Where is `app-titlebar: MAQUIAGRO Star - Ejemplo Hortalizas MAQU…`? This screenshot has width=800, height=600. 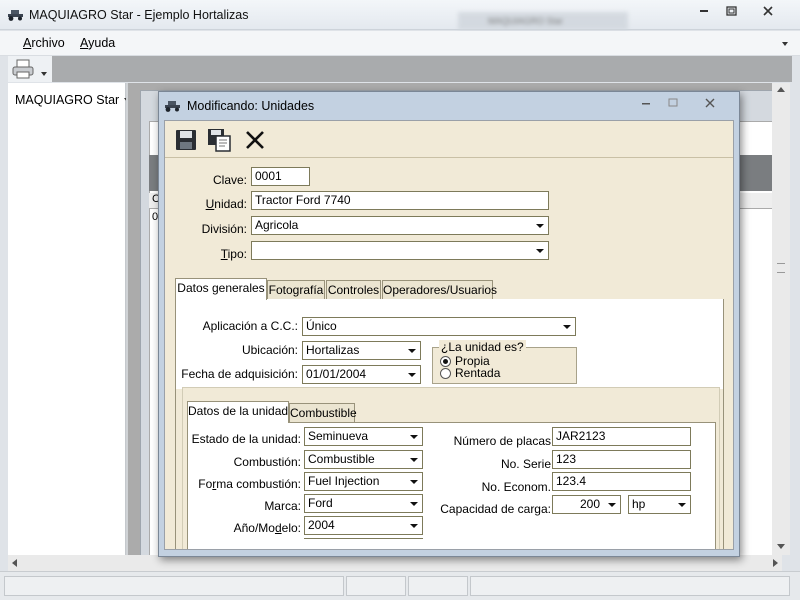
app-titlebar: MAQUIAGRO Star - Ejemplo Hortalizas MAQU… is located at coordinates (400, 15).